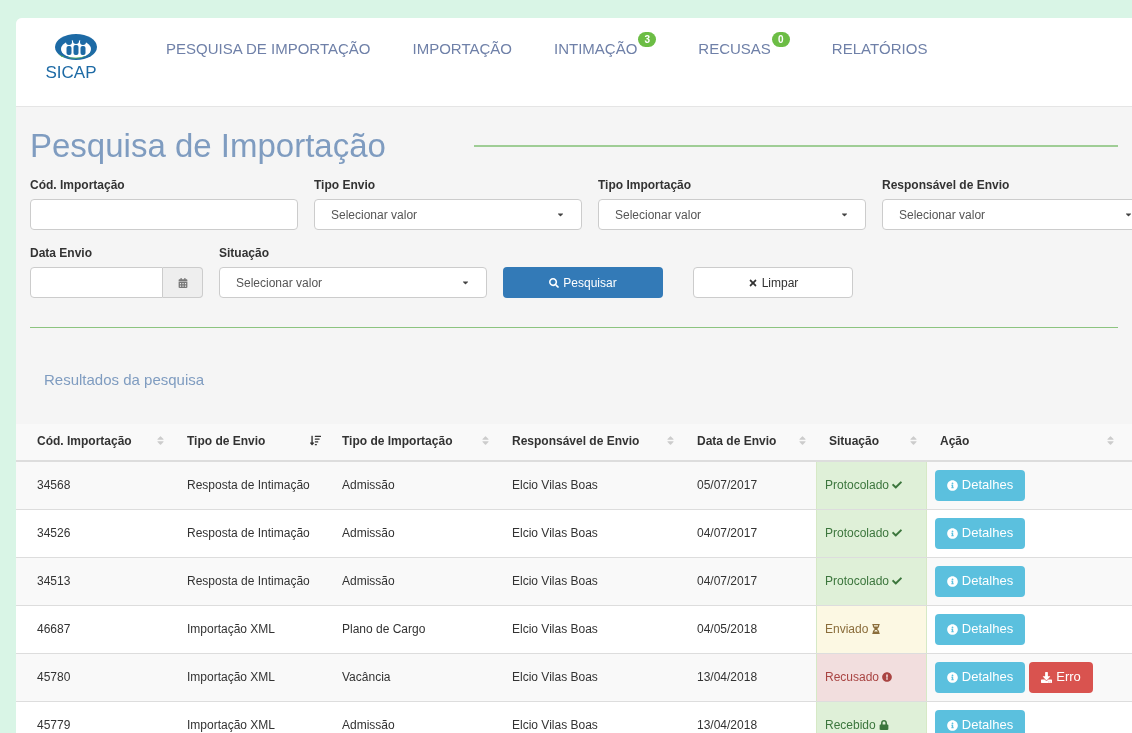 This screenshot has height=733, width=1132. Describe the element at coordinates (54, 677) in the screenshot. I see `table-cell-text: 45780` at that location.